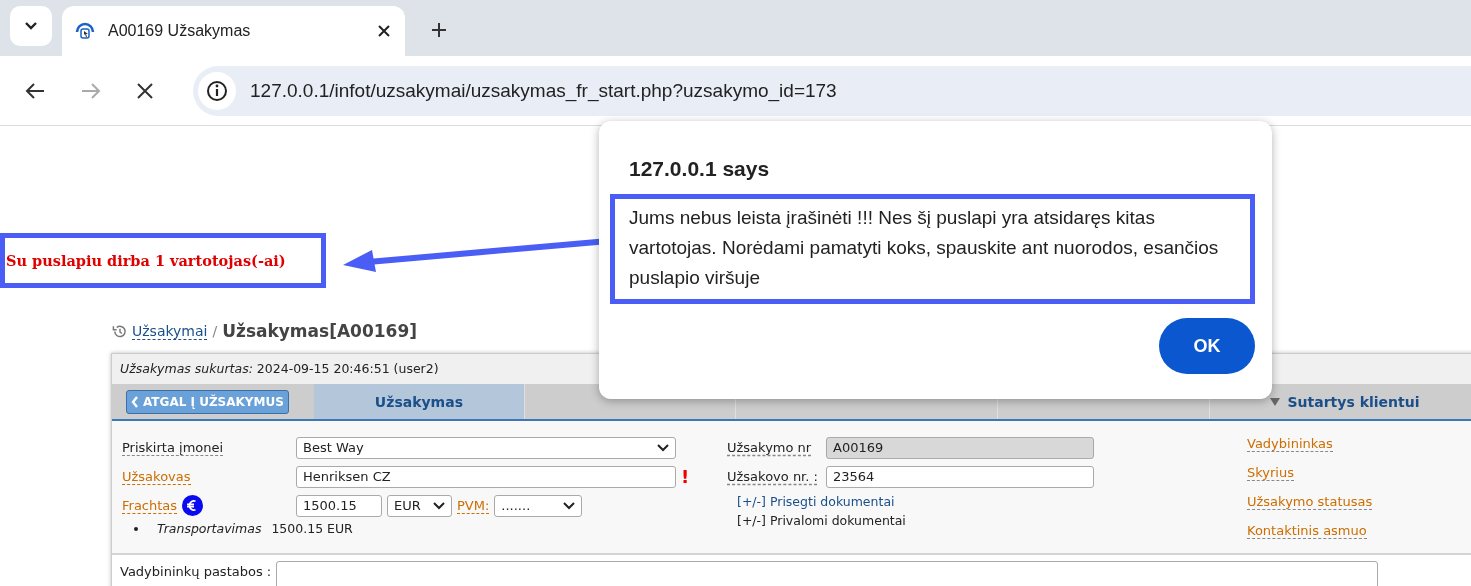 Image resolution: width=1471 pixels, height=586 pixels. I want to click on caret-icon, so click(1274, 401).